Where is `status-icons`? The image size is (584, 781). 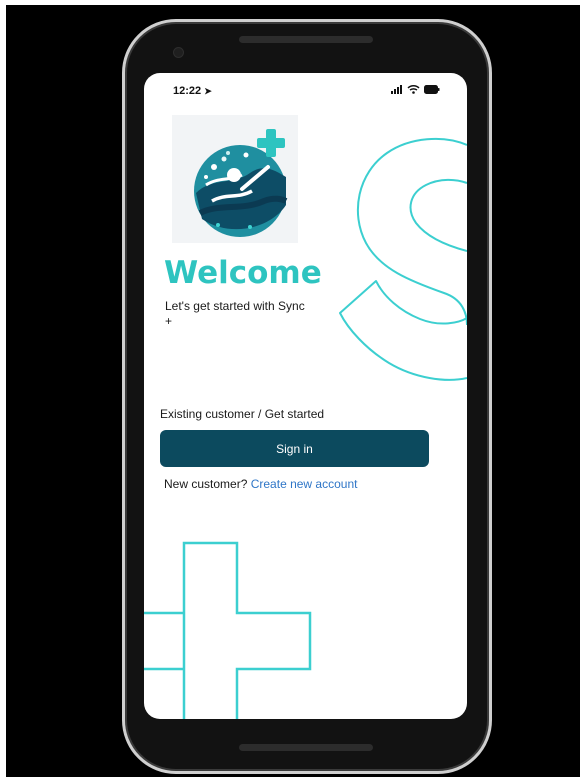
status-icons is located at coordinates (415, 89).